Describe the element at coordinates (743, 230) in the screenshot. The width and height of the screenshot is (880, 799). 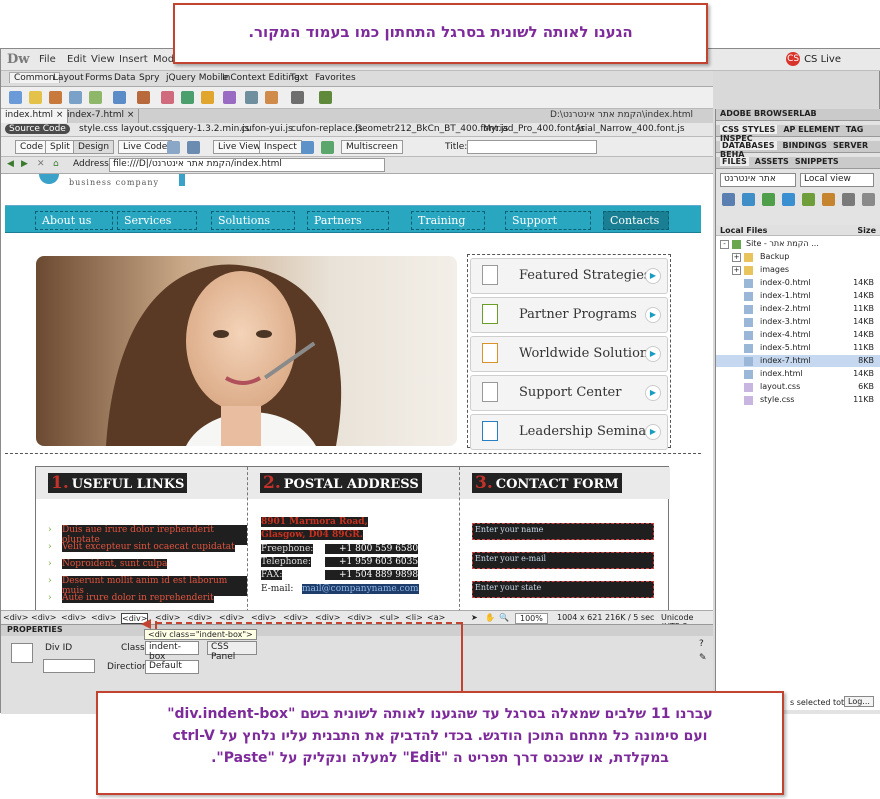
I see `local-files-column: Local Files` at that location.